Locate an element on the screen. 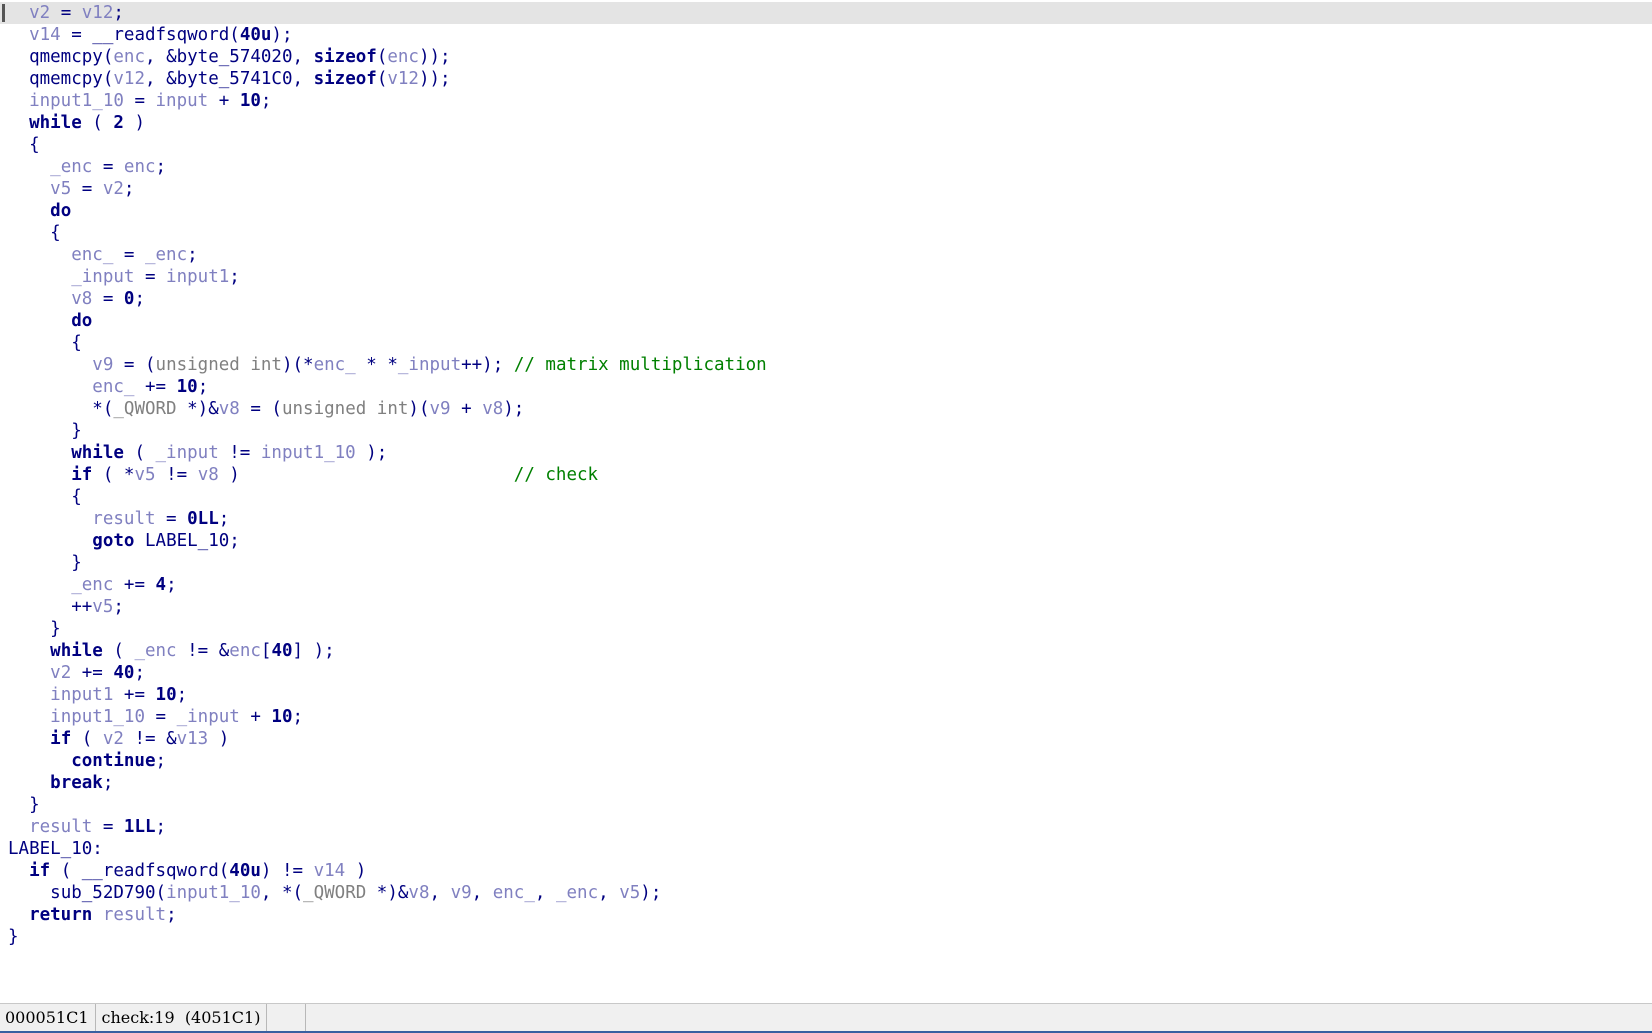 Image resolution: width=1652 pixels, height=1033 pixels. code-line-text: while ( _enc != &enc[40] ); is located at coordinates (167, 651).